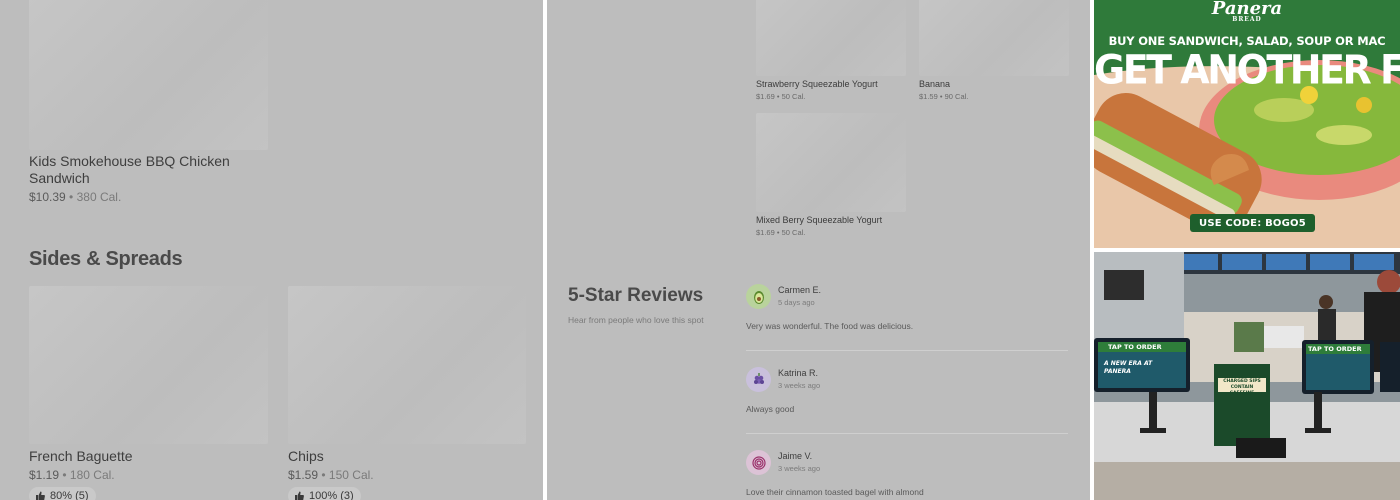  Describe the element at coordinates (770, 409) in the screenshot. I see `review-text: Always good` at that location.